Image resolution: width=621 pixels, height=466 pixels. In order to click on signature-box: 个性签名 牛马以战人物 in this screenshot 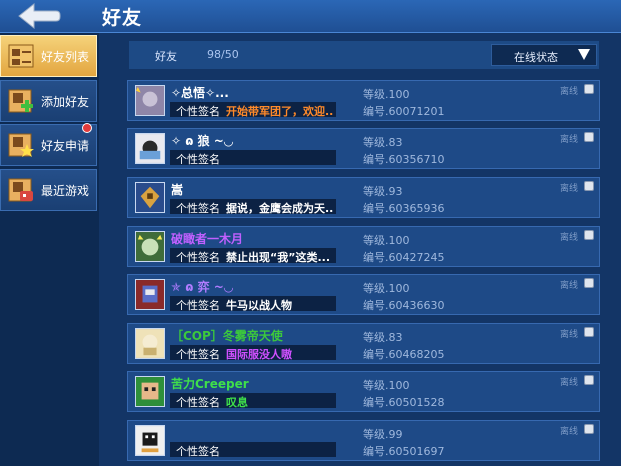, I will do `click(253, 304)`.